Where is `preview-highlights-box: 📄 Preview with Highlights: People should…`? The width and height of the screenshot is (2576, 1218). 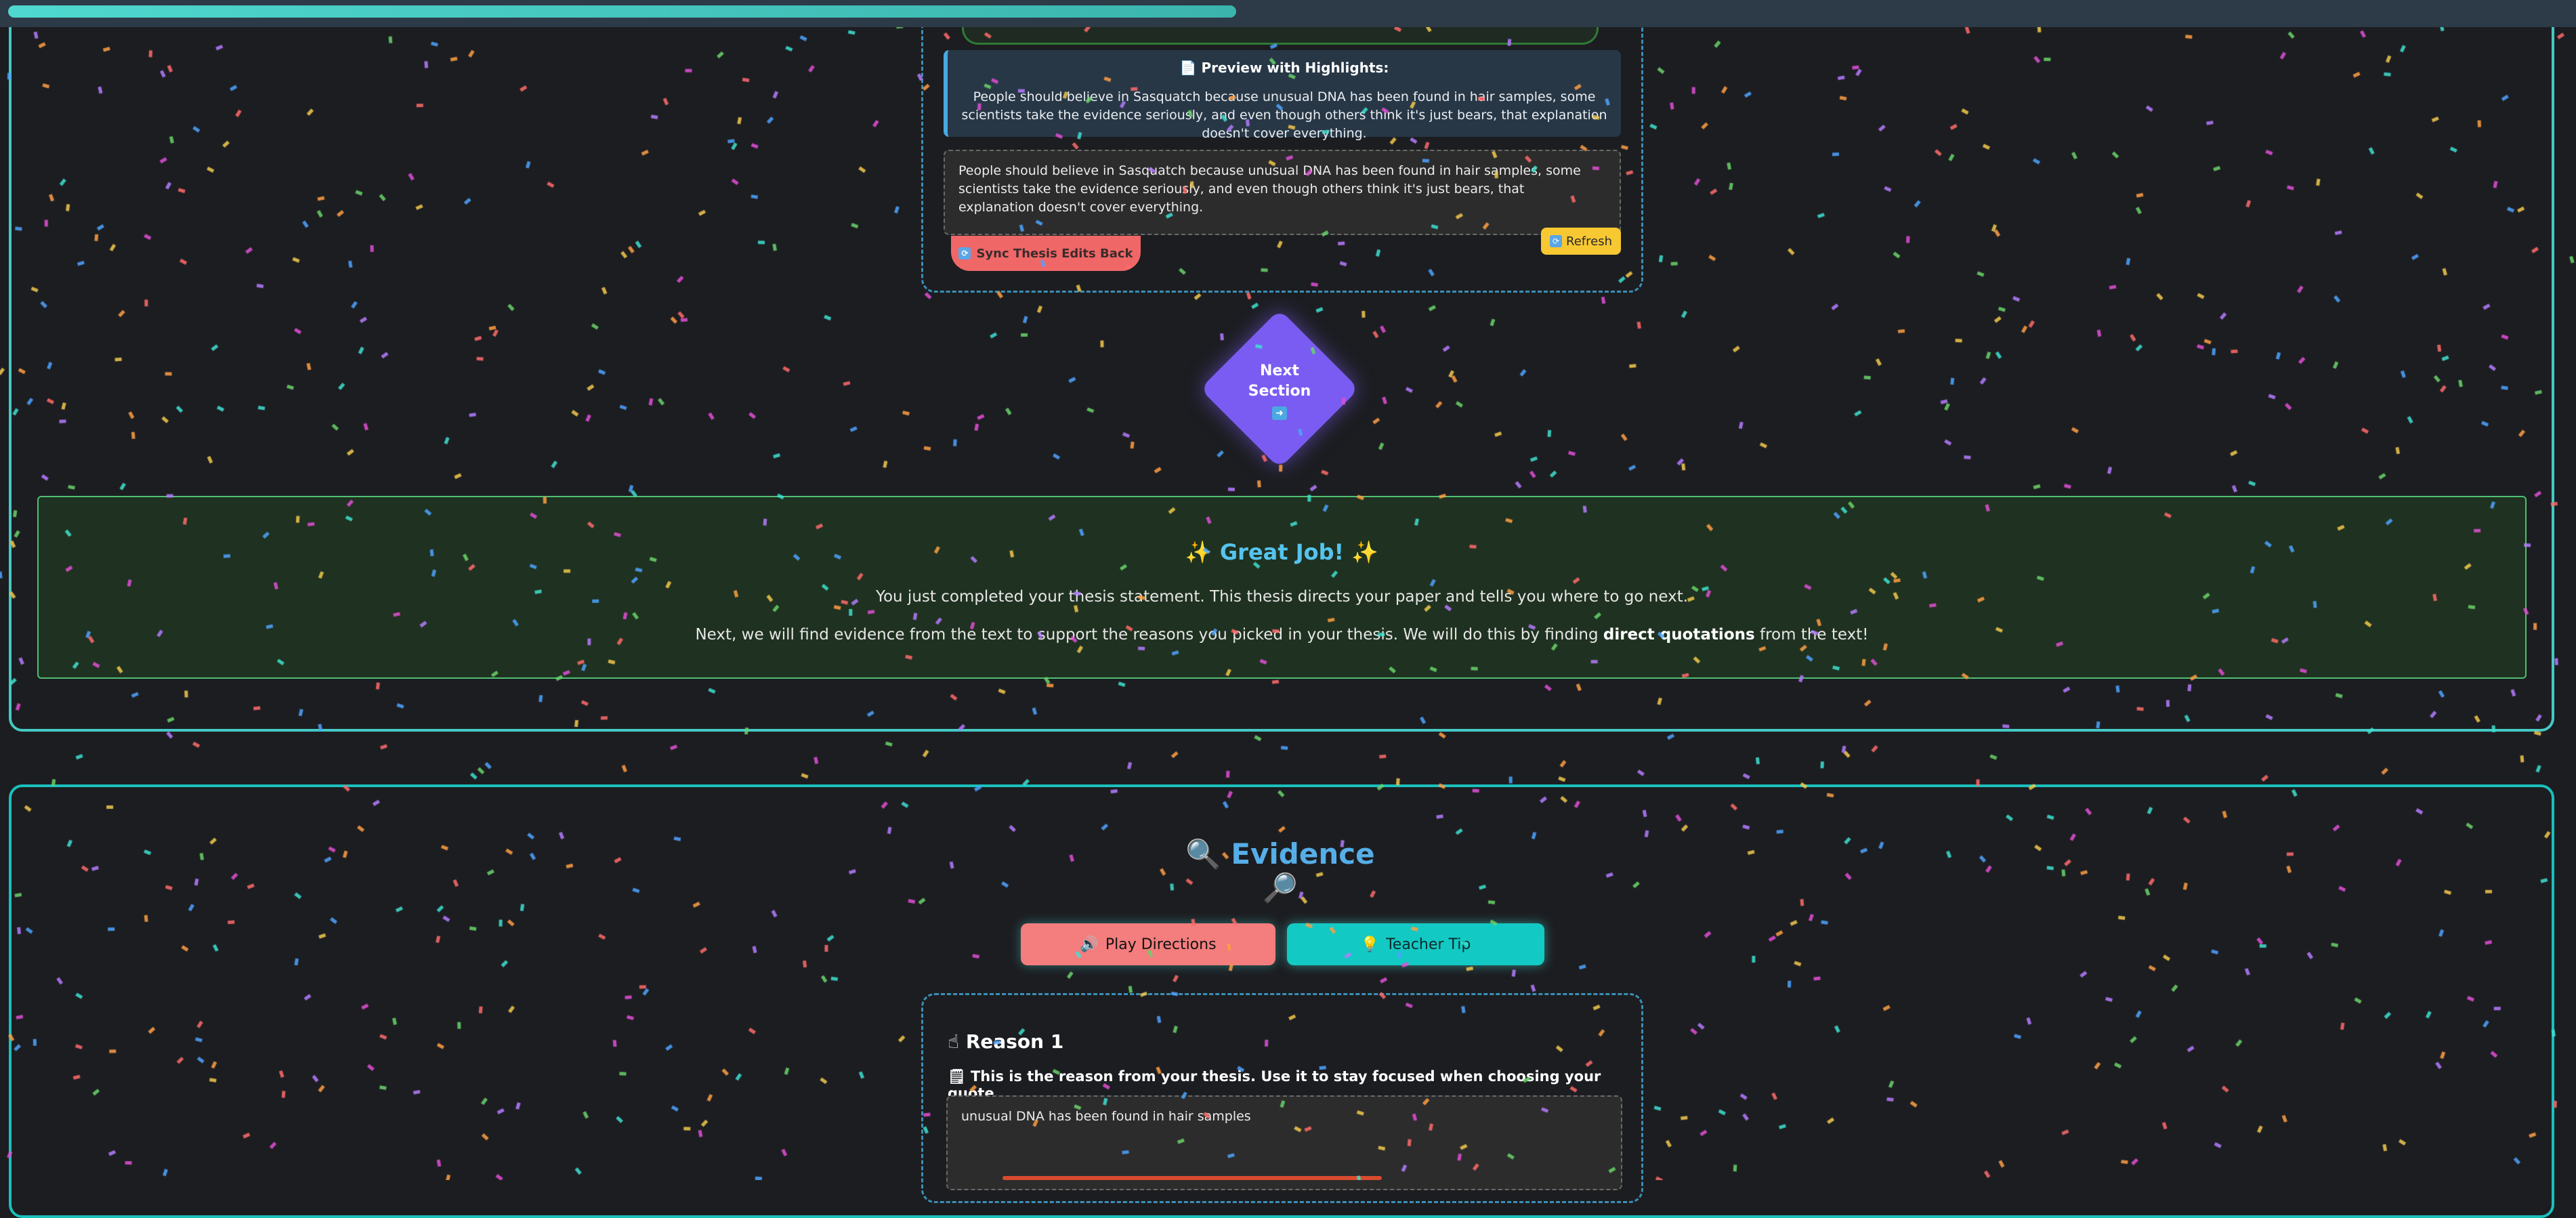 preview-highlights-box: 📄 Preview with Highlights: People should… is located at coordinates (1282, 95).